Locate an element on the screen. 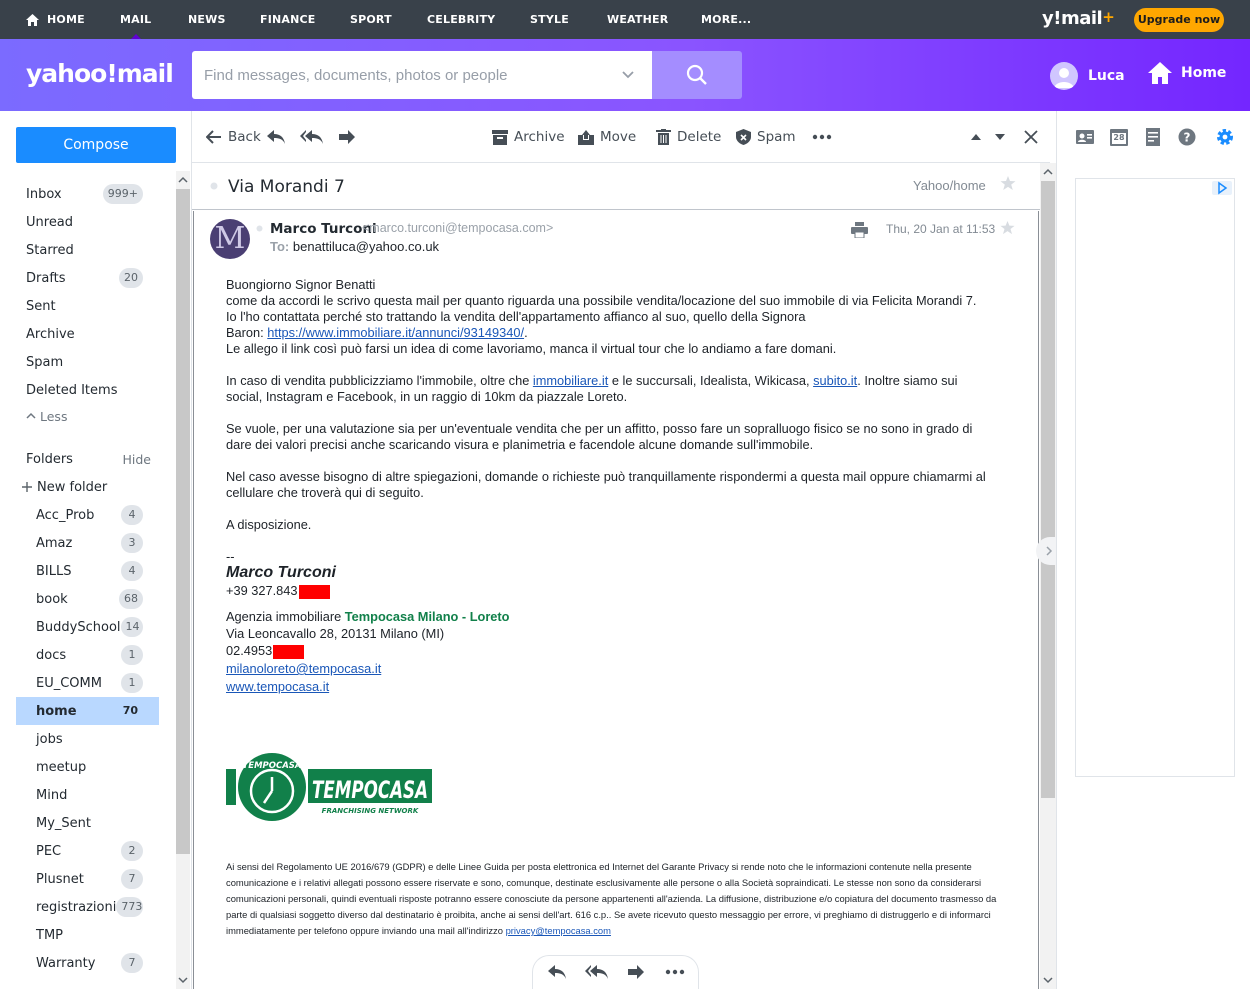 This screenshot has height=989, width=1250. back-button: Back is located at coordinates (233, 137).